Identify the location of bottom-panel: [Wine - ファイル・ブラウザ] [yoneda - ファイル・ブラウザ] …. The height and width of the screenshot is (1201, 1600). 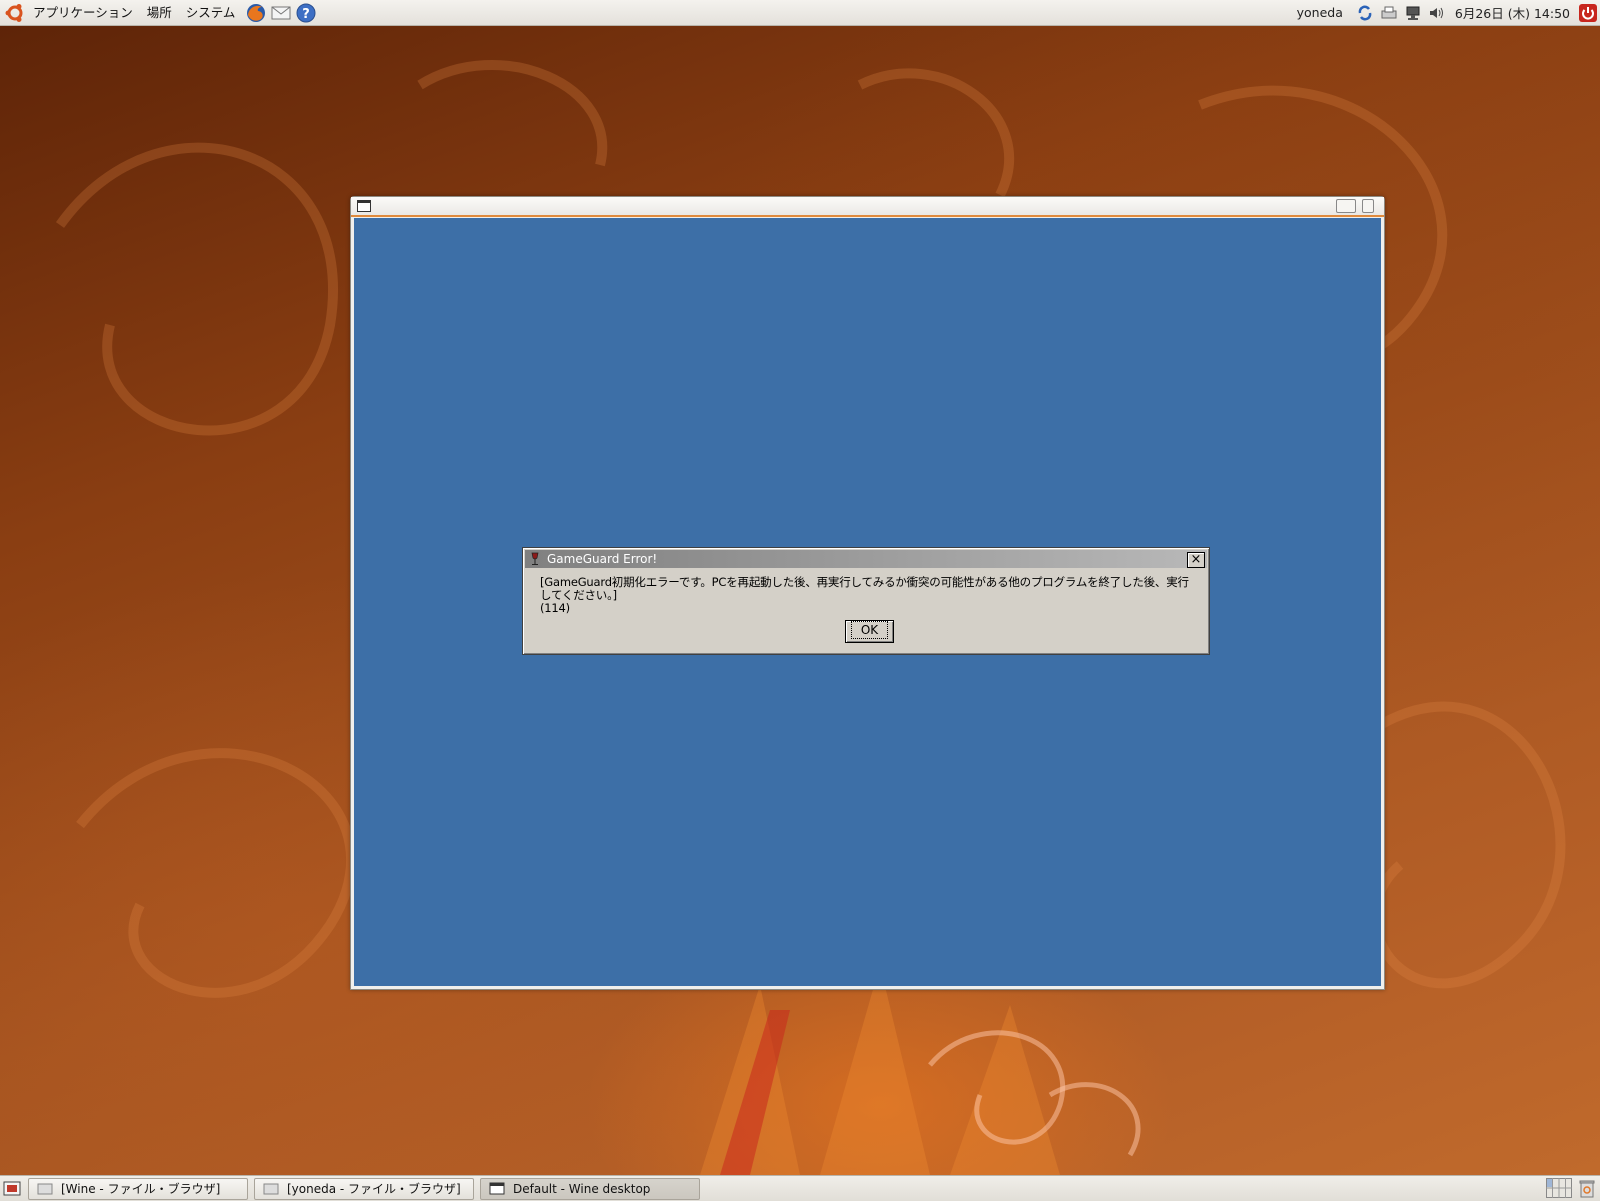
(800, 1188).